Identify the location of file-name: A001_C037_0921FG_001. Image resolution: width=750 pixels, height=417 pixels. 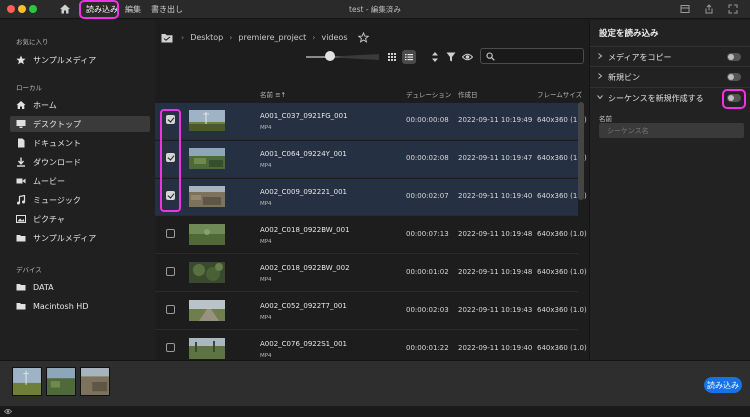
(304, 116).